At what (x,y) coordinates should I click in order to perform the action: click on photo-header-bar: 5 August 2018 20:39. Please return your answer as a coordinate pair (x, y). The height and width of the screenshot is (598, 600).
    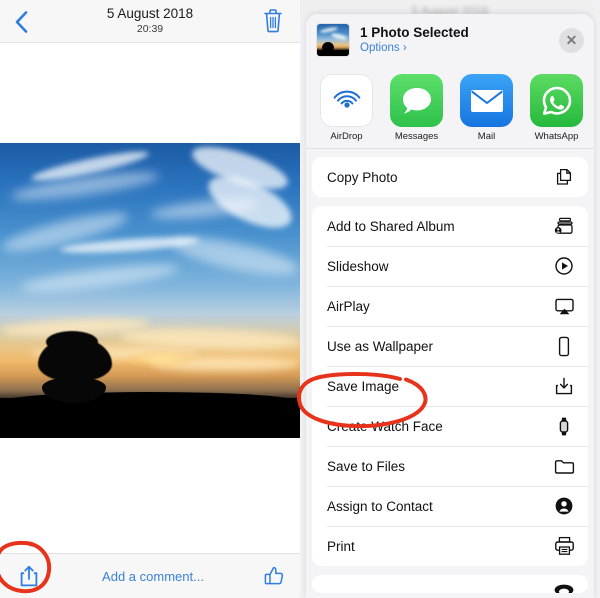
    Looking at the image, I should click on (150, 21).